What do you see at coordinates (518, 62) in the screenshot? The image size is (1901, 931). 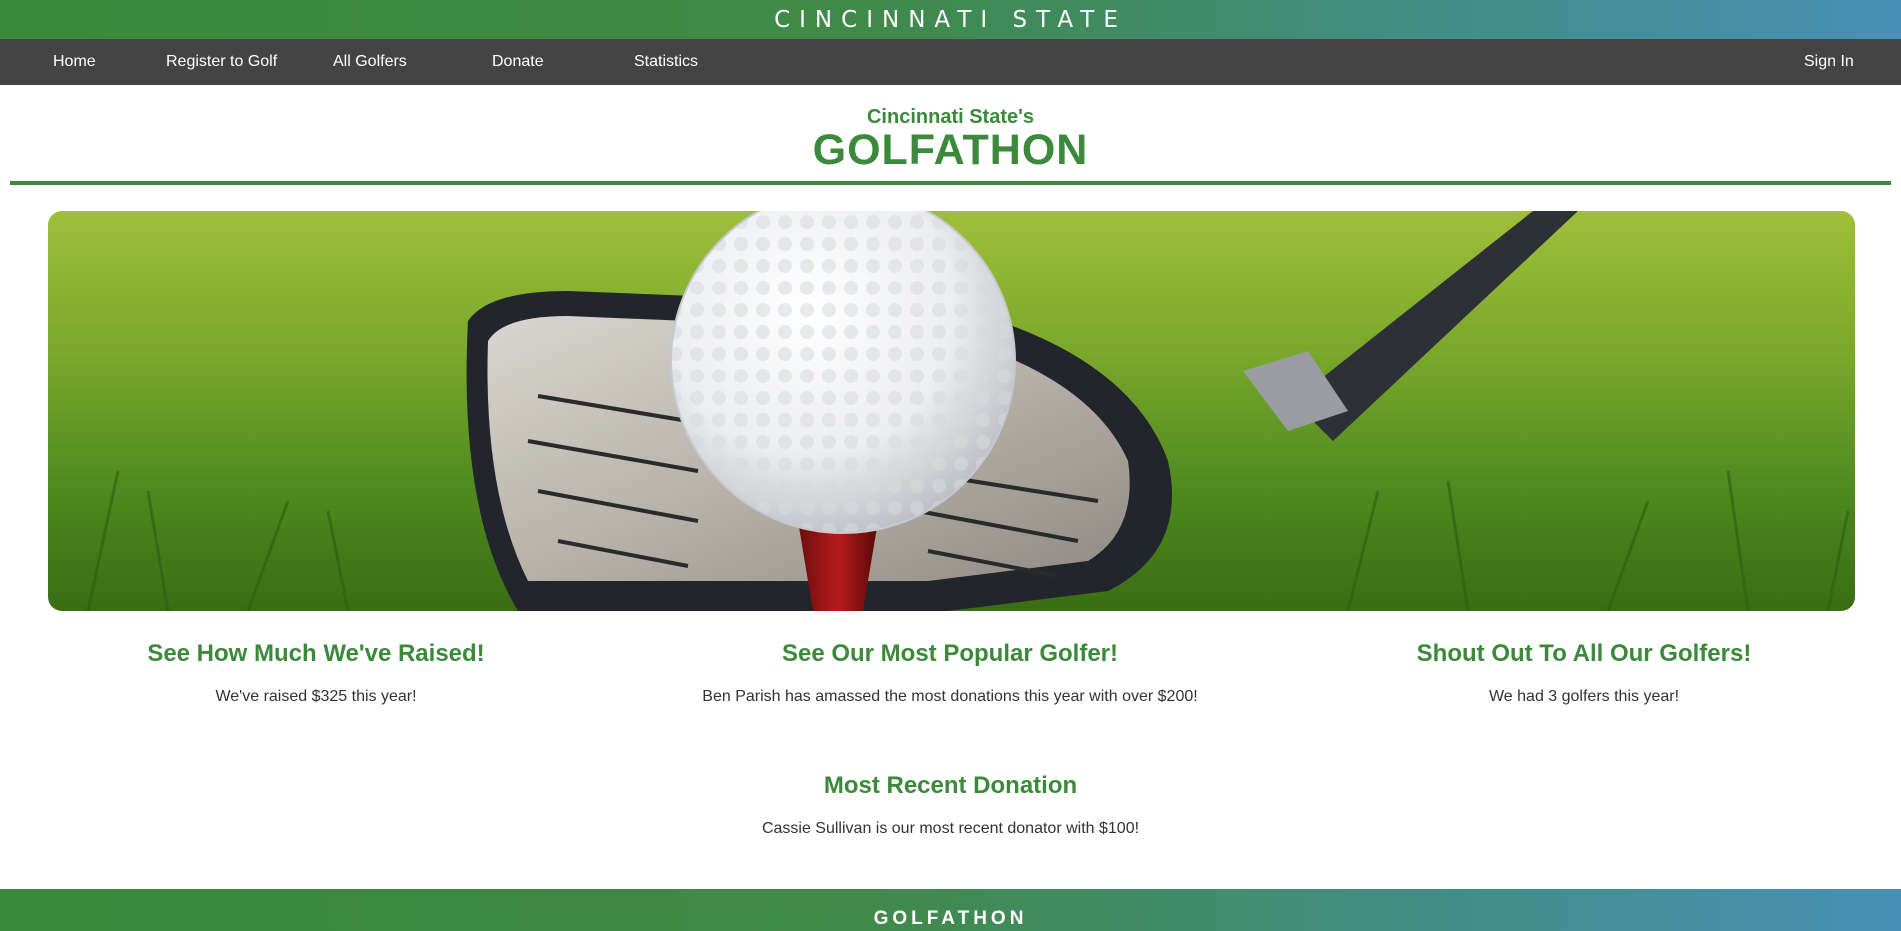 I see `nav-donate-link: Donate` at bounding box center [518, 62].